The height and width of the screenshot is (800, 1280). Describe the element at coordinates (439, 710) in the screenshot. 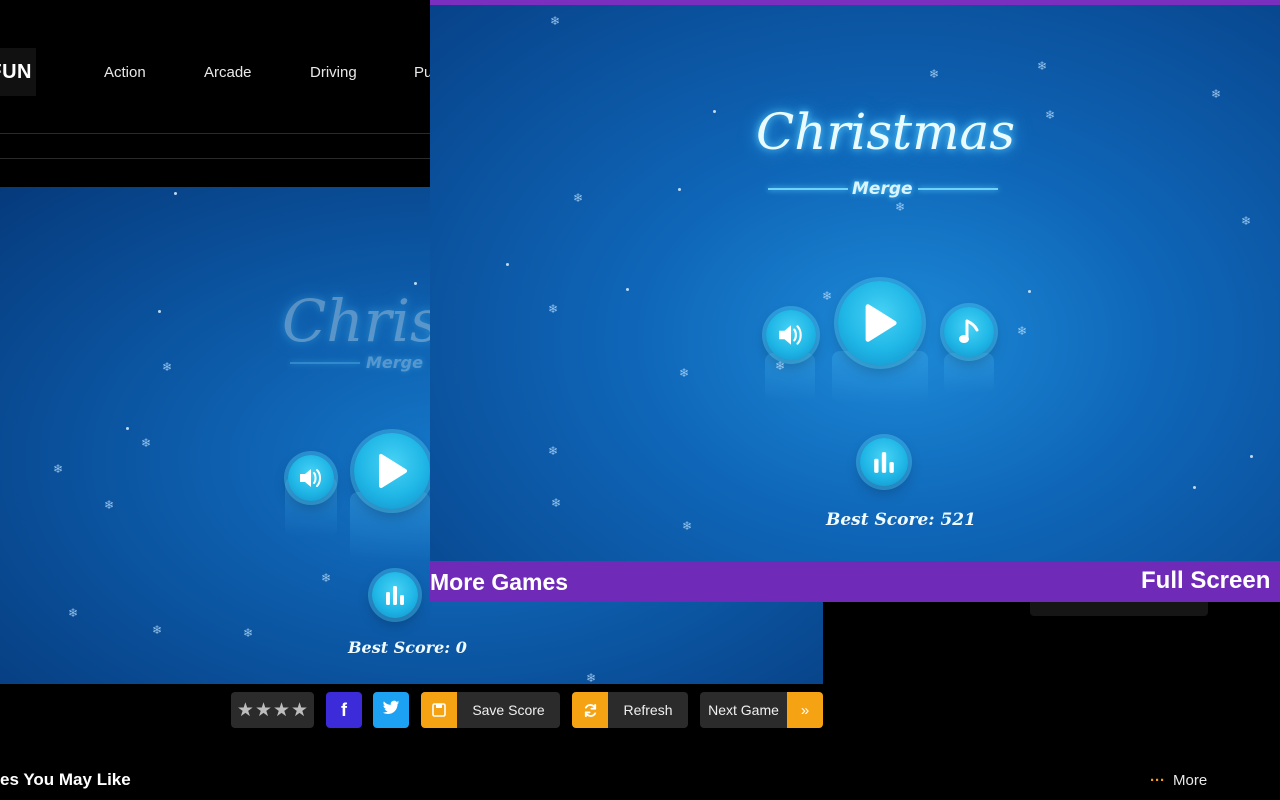

I see `save-icon` at that location.